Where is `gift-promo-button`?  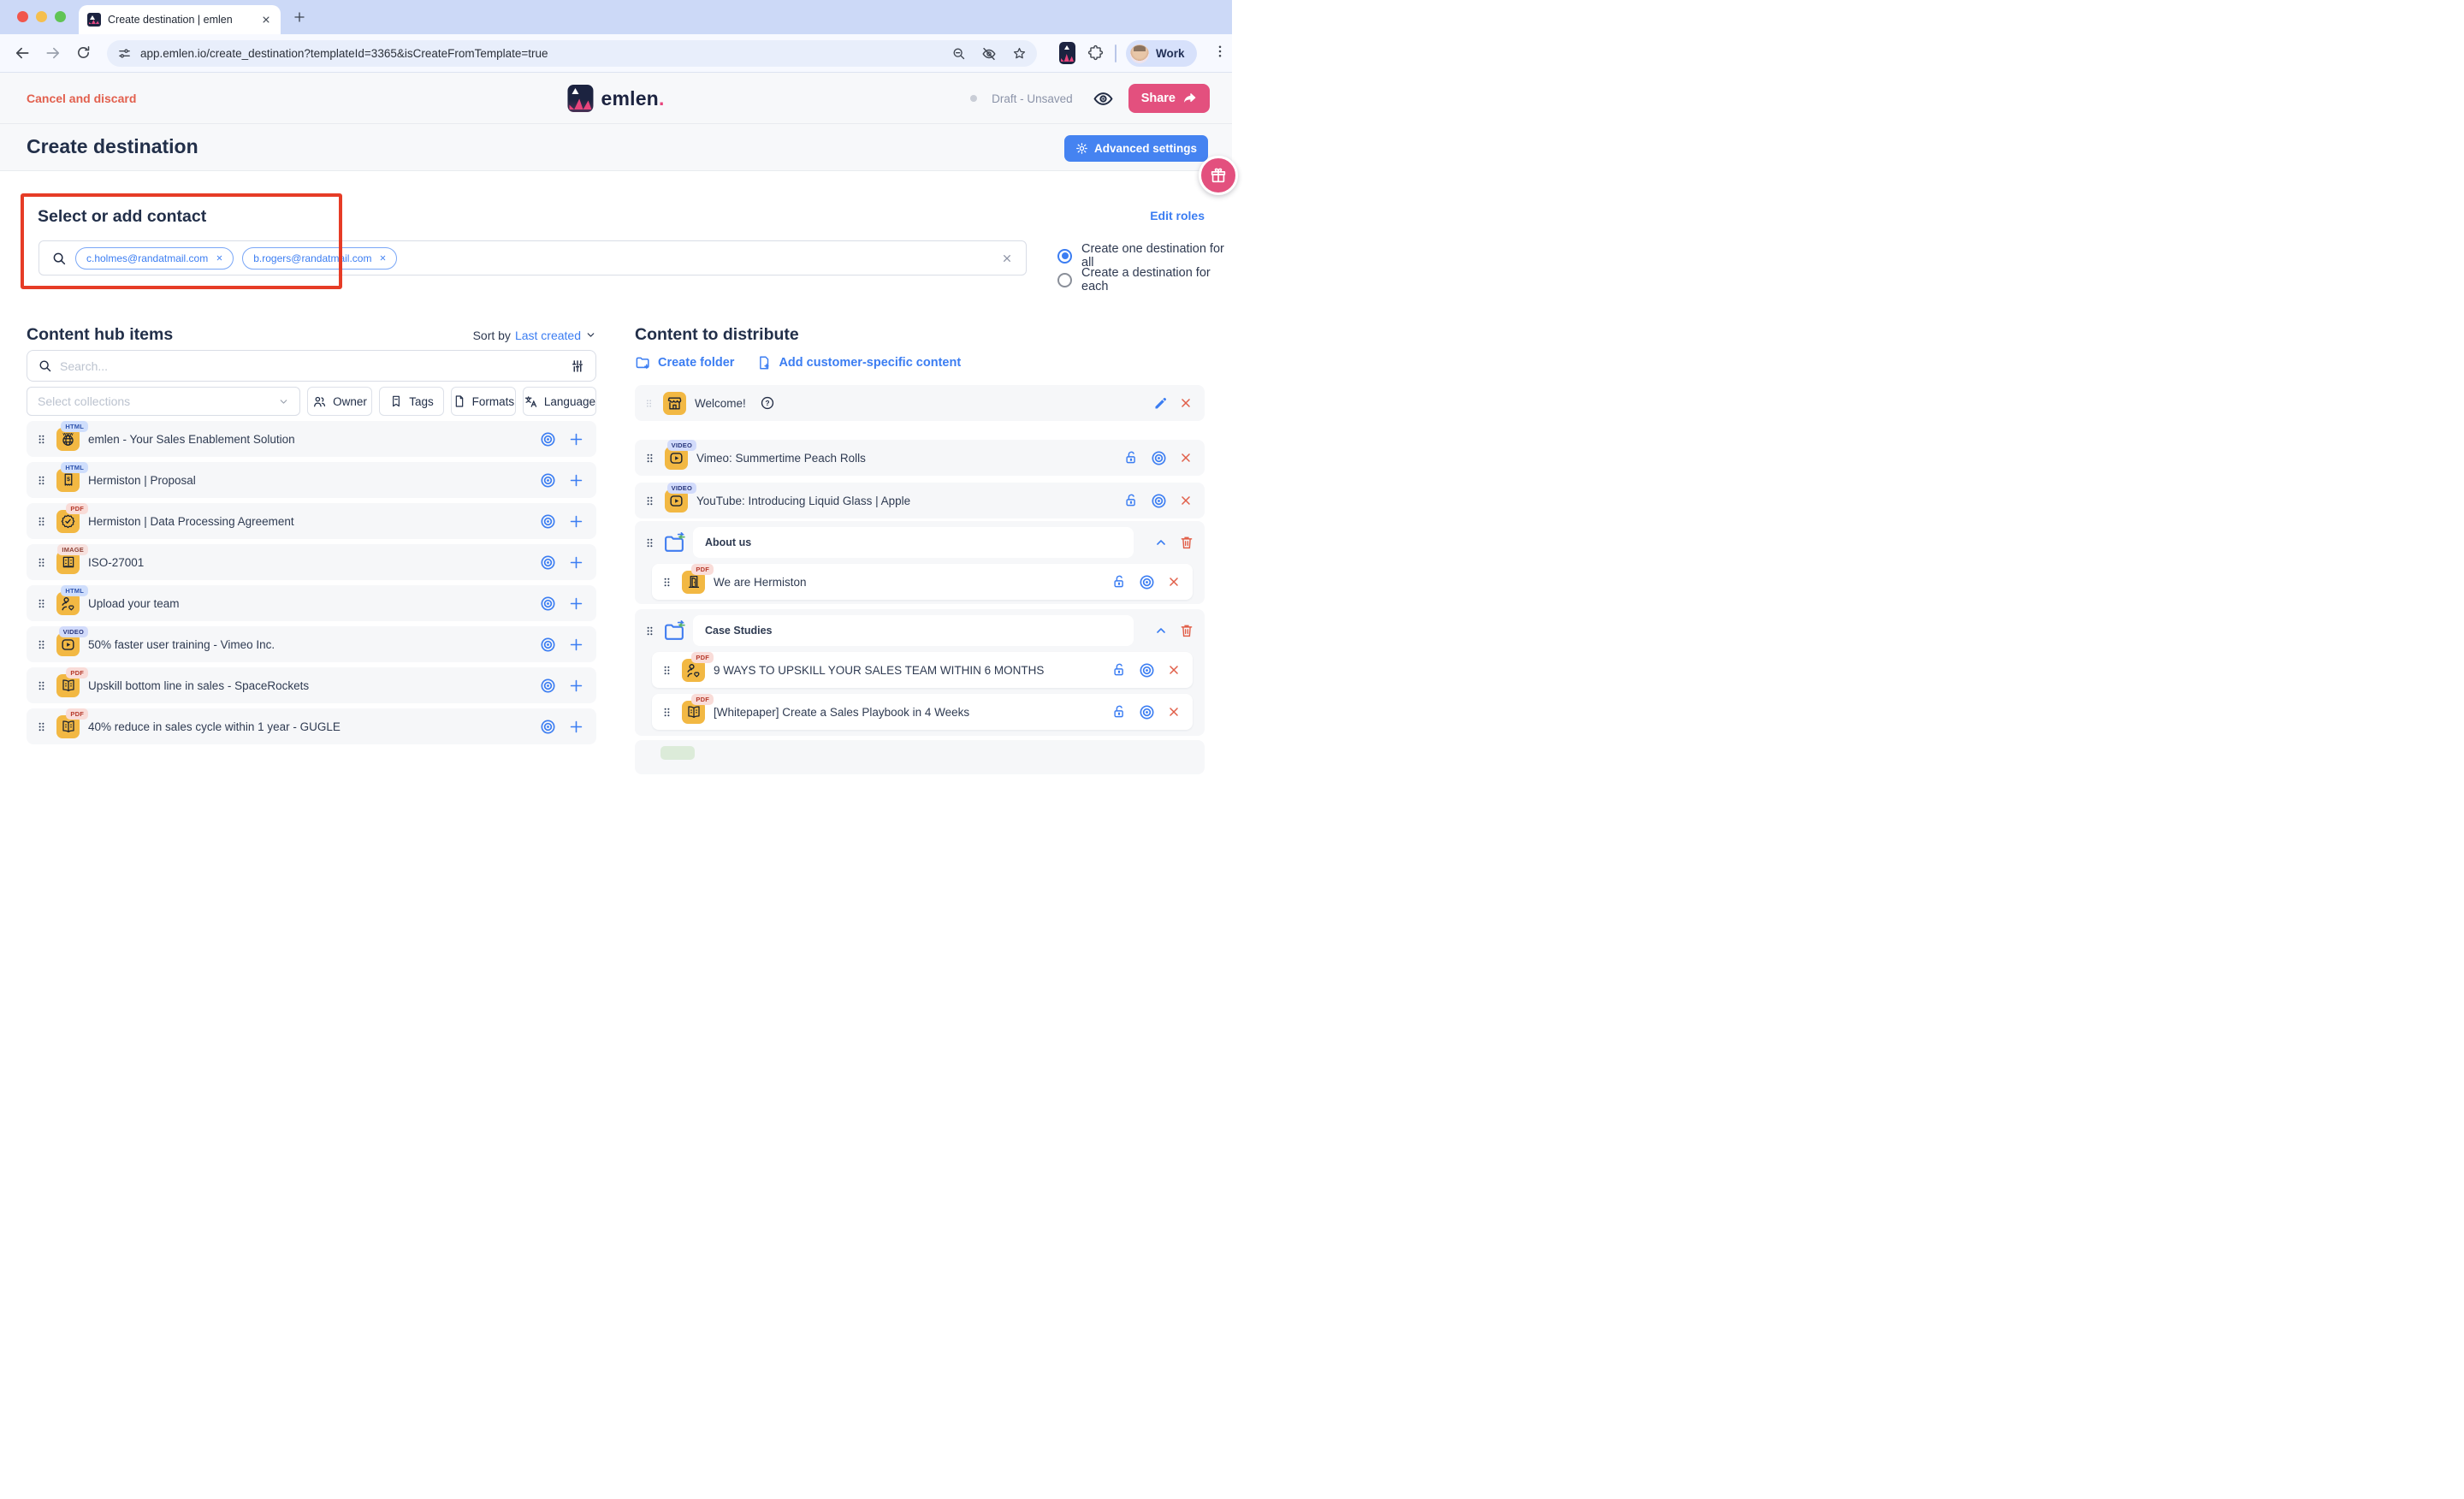
gift-promo-button is located at coordinates (1218, 175).